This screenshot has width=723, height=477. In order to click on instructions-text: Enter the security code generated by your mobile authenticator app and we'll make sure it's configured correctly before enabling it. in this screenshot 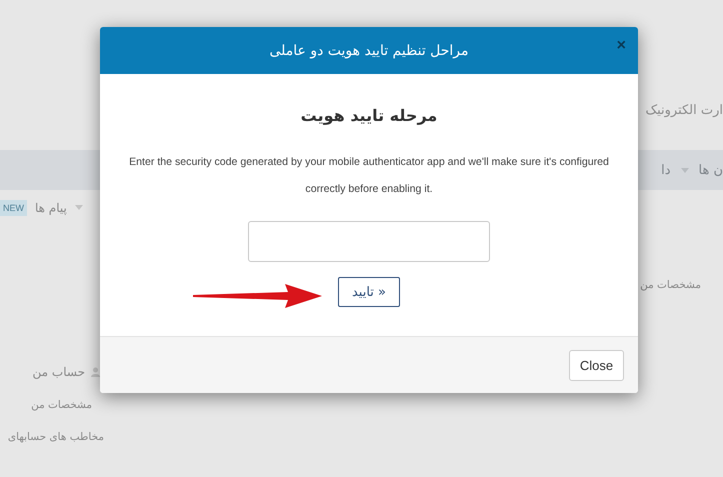, I will do `click(369, 176)`.